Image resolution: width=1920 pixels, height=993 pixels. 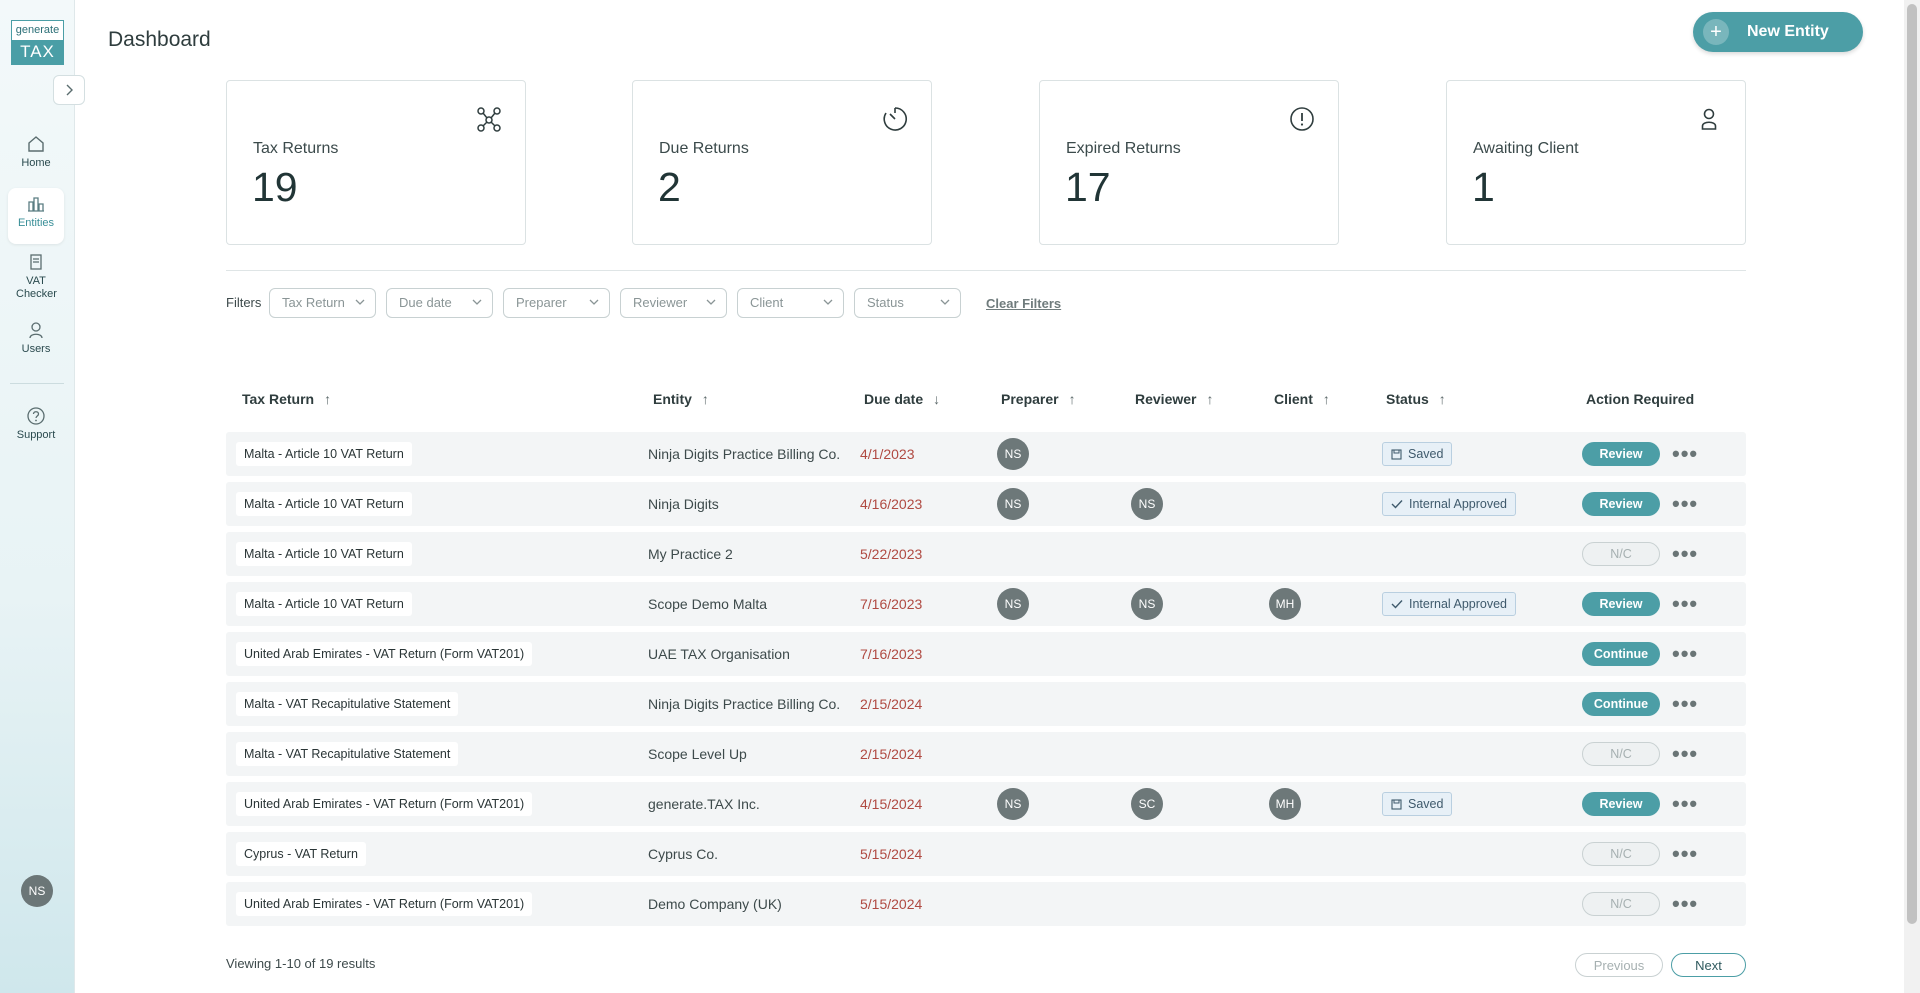 What do you see at coordinates (885, 302) in the screenshot?
I see `filter-label: Status` at bounding box center [885, 302].